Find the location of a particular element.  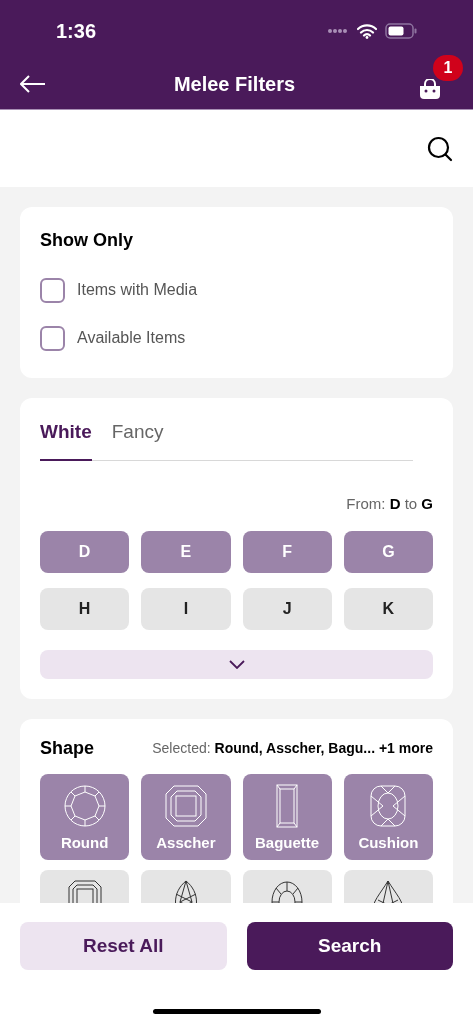

battery-icon is located at coordinates (401, 31).